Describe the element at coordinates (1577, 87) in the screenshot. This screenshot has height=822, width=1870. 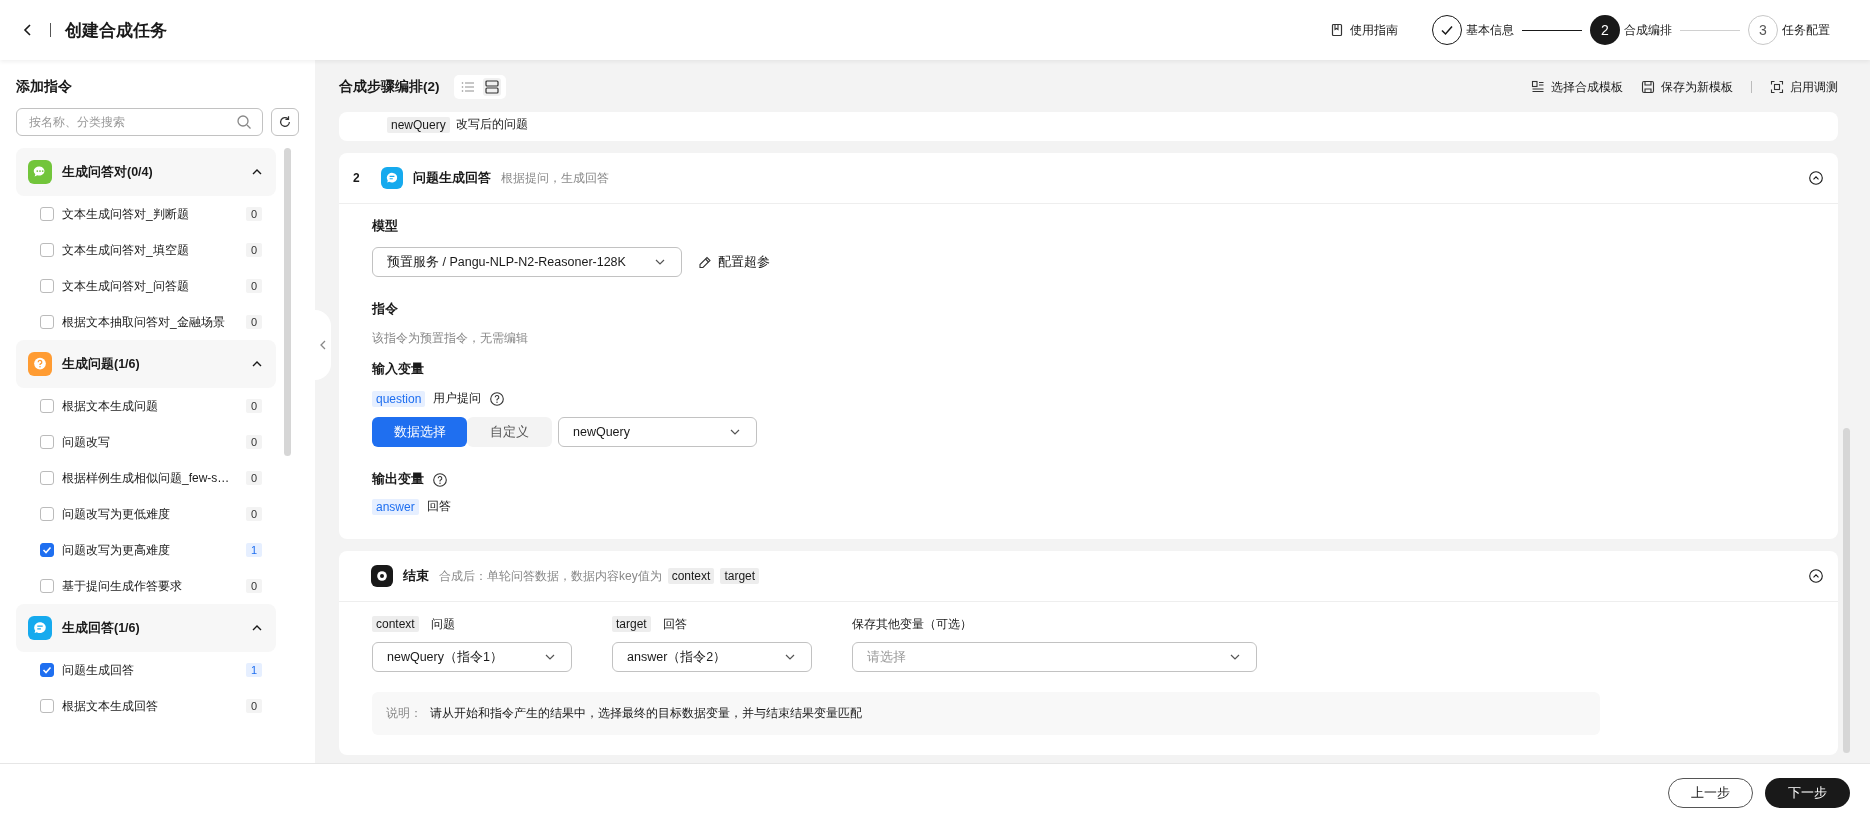
I see `toolbar-action: 选择合成模板` at that location.